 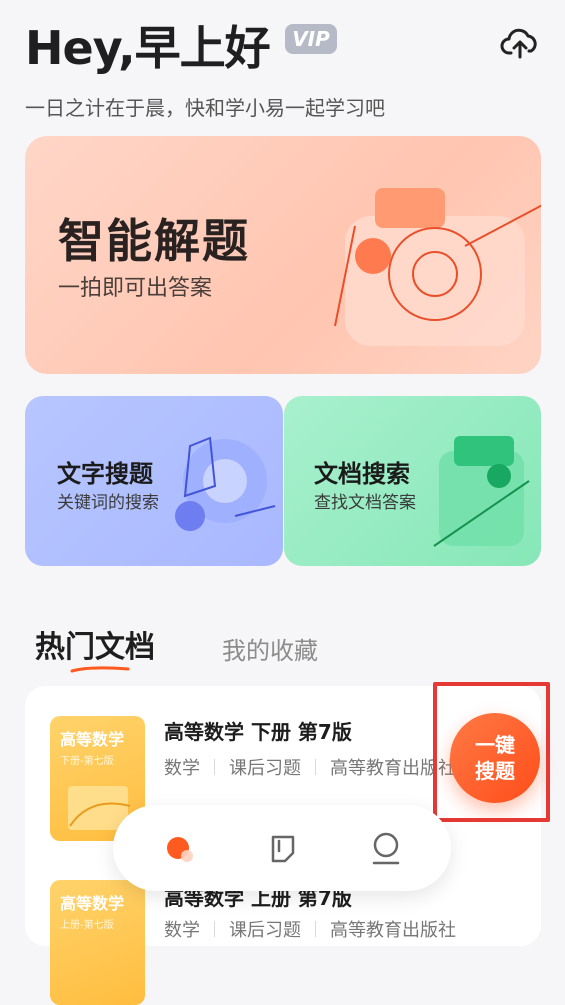 I want to click on greeting-title: Hey,早上好, so click(x=148, y=48).